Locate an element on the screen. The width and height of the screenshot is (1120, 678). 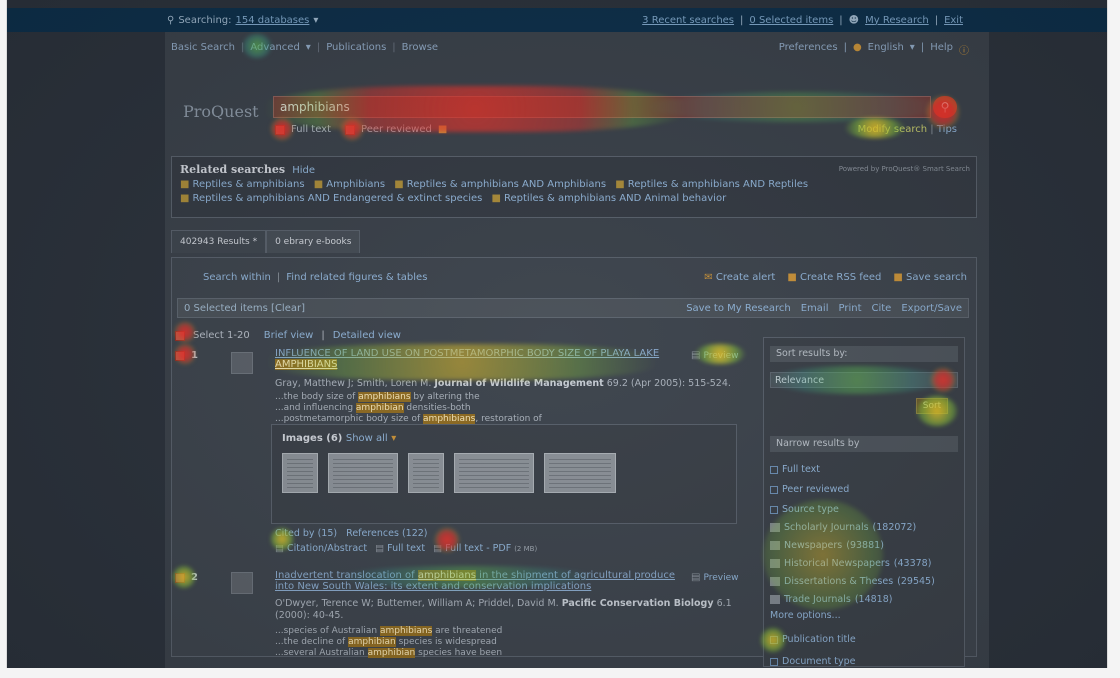
source-option: Trade Journals (14818) is located at coordinates (831, 599).